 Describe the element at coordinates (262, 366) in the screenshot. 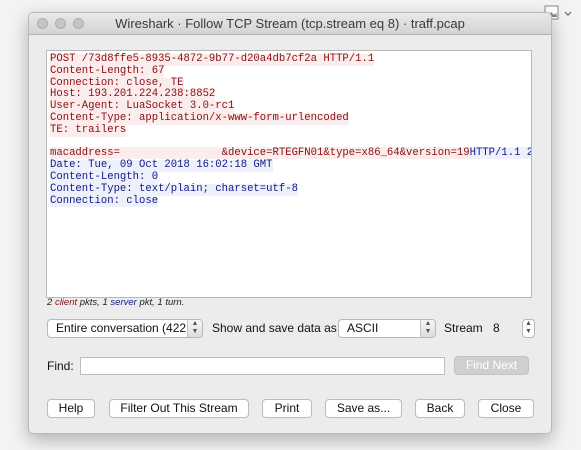

I see `find-input` at that location.